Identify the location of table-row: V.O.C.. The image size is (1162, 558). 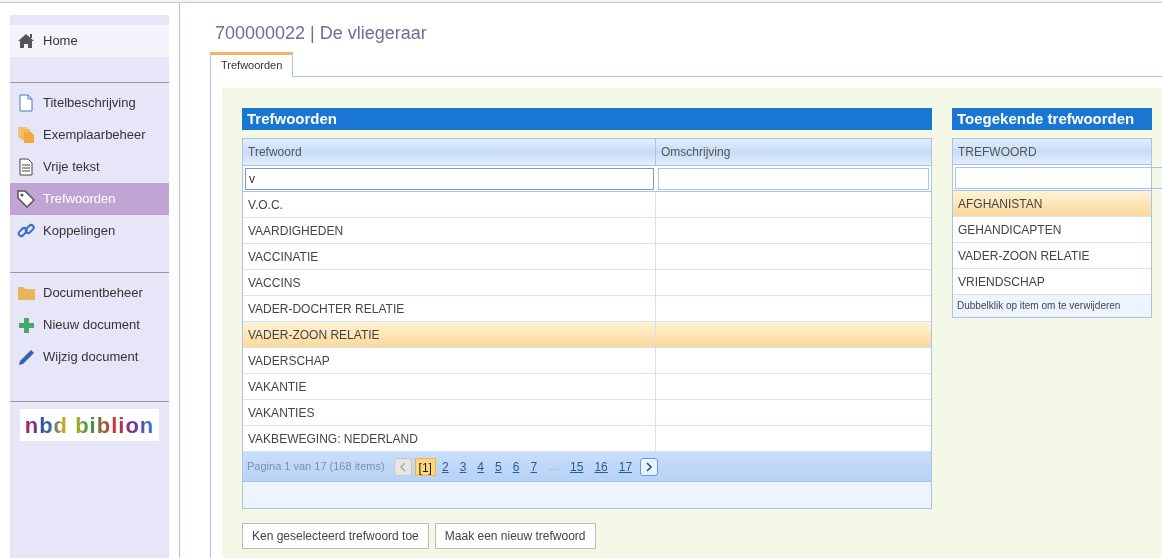
(587, 205).